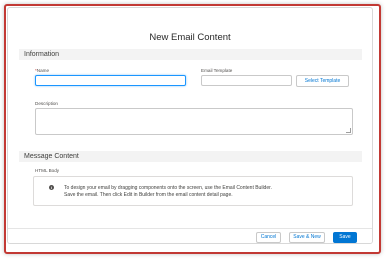  Describe the element at coordinates (190, 37) in the screenshot. I see `modal-title: New Email Content` at that location.